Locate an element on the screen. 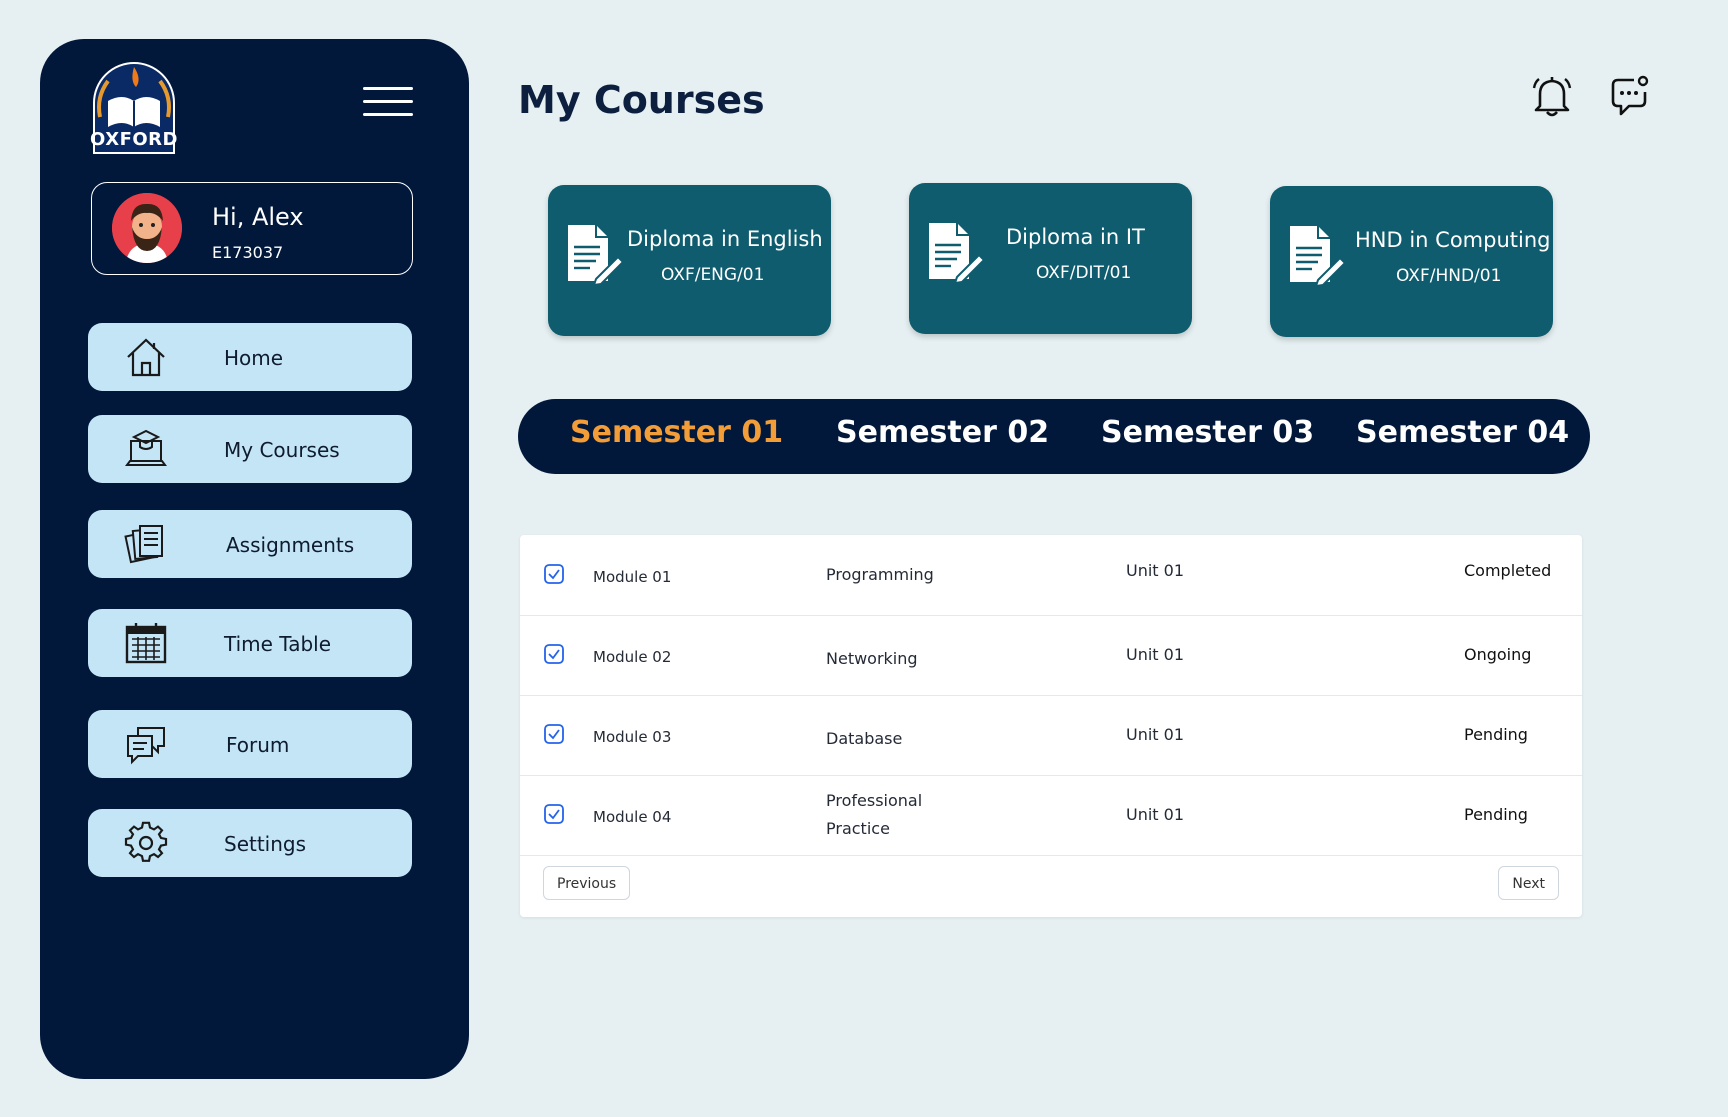 This screenshot has height=1117, width=1728. course-code: OXF/DIT/01 is located at coordinates (1084, 273).